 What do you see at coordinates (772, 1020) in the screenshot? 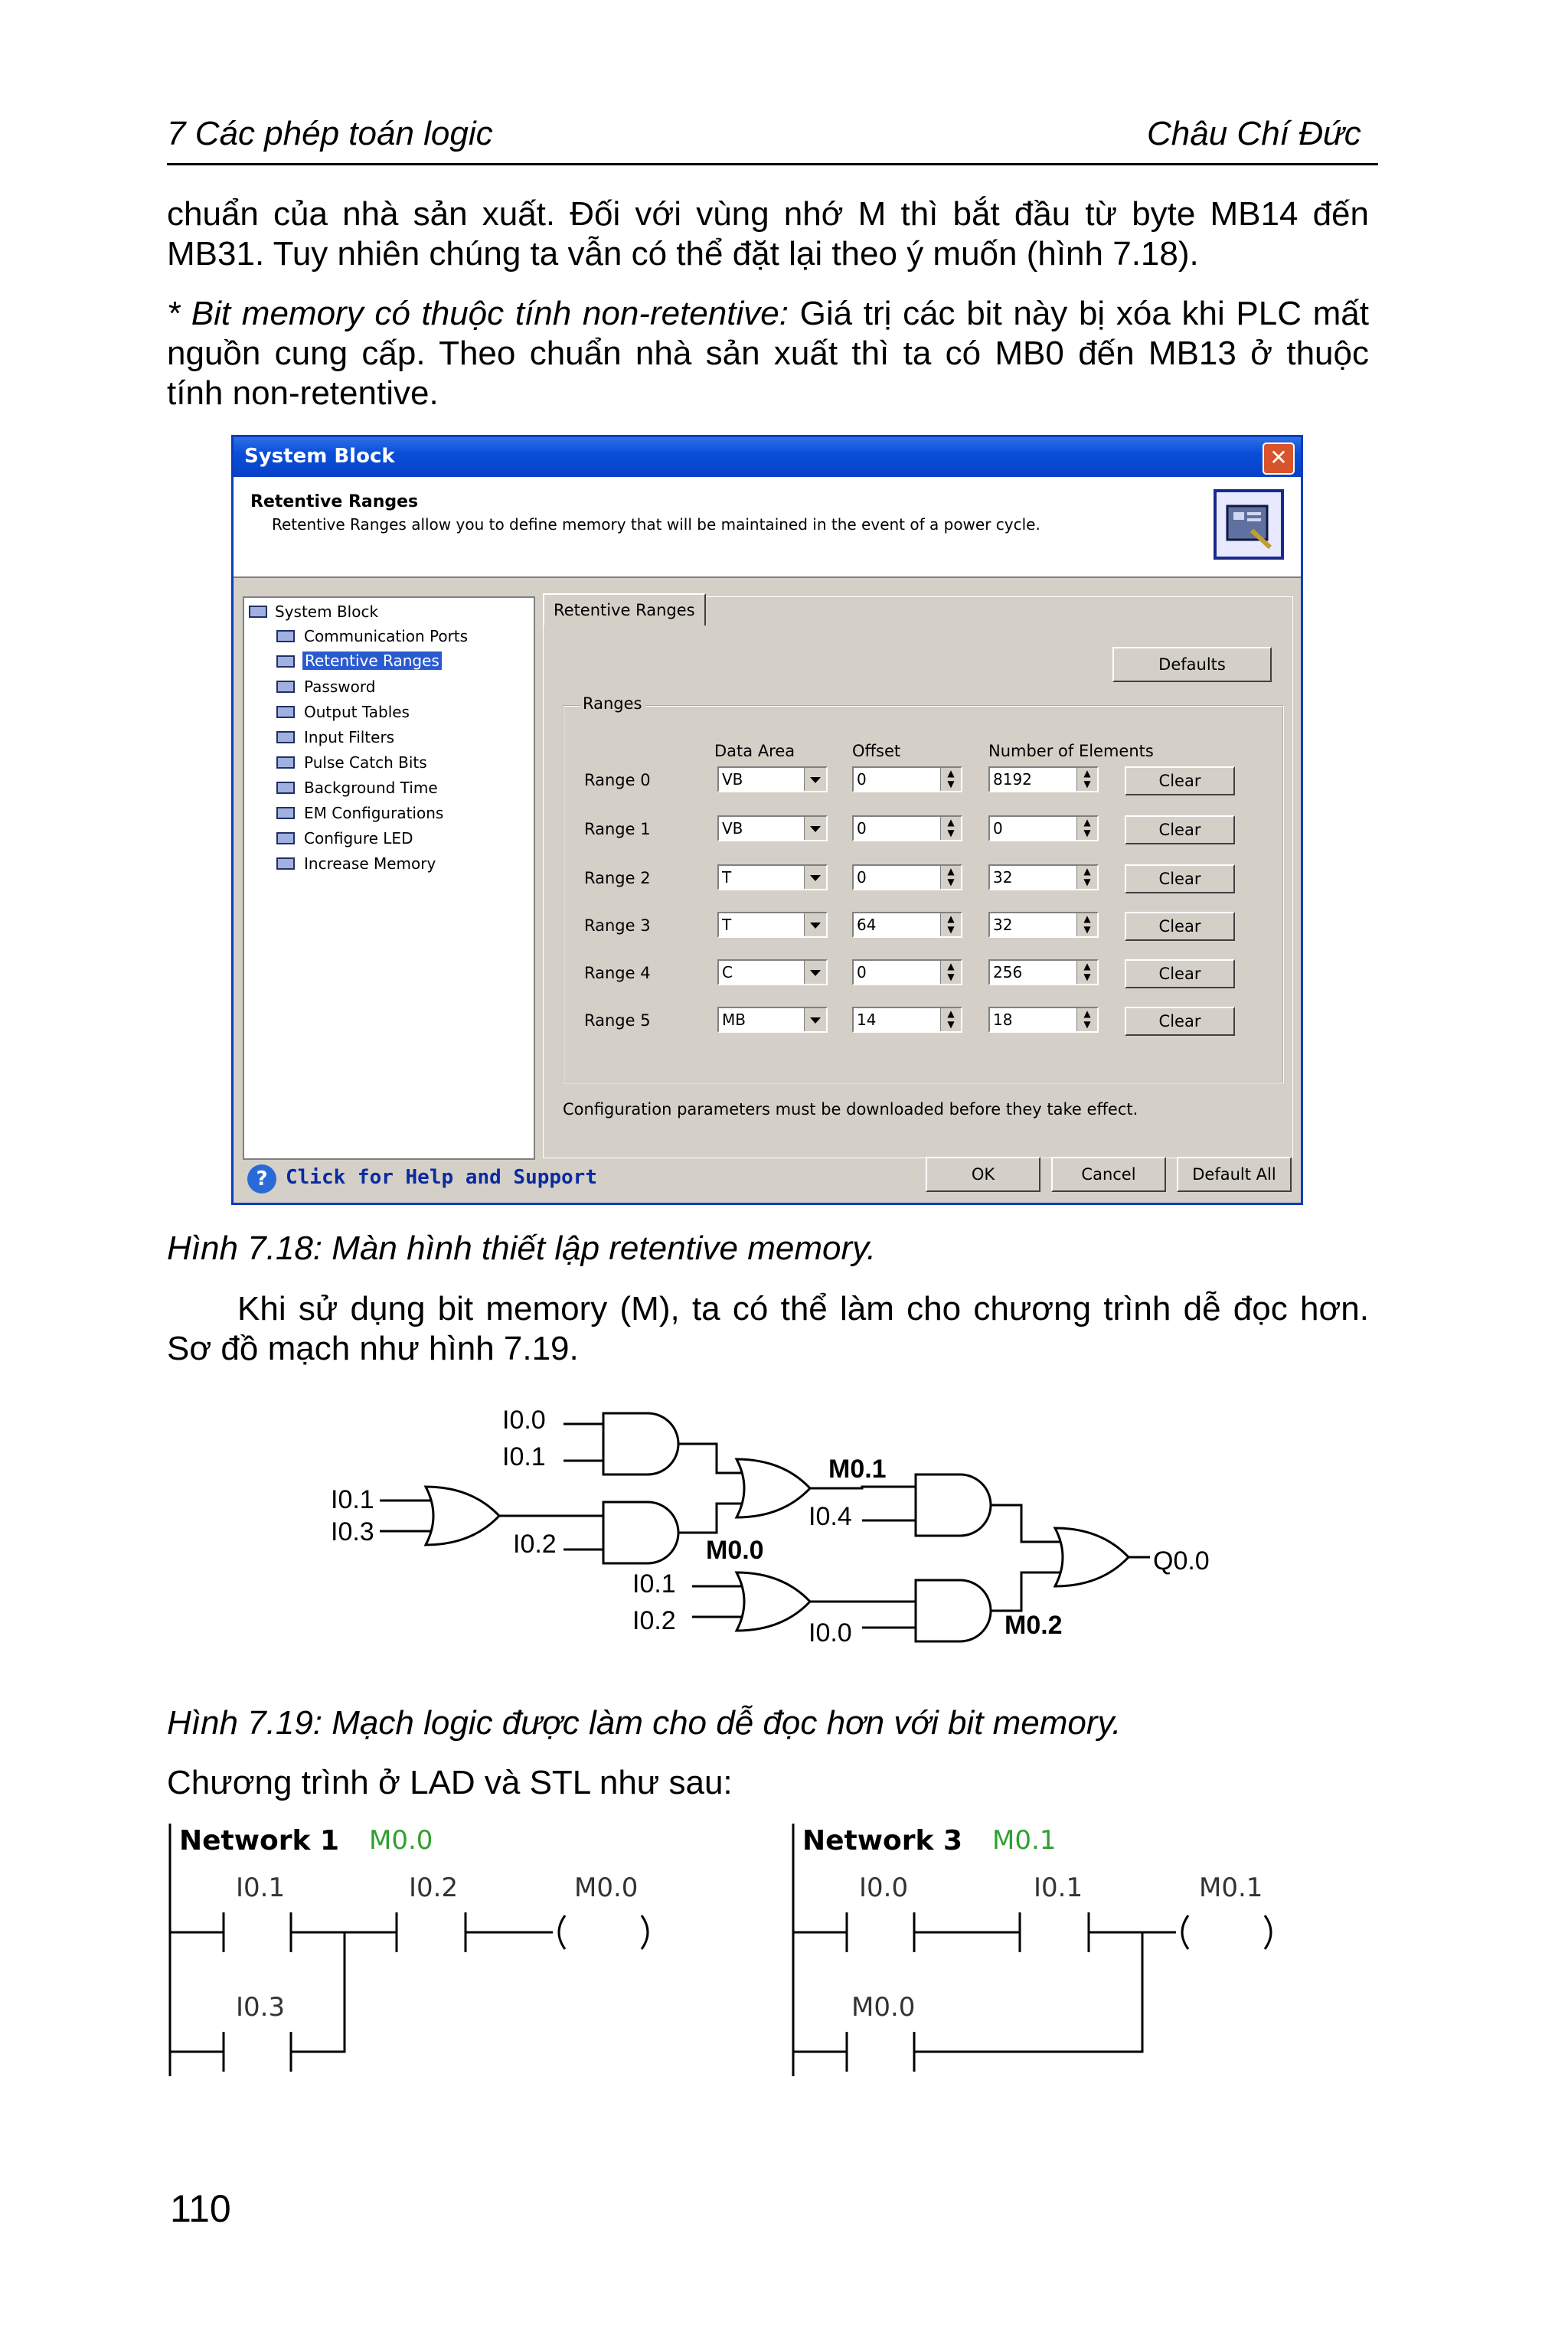
I see `data-area-select: MB` at bounding box center [772, 1020].